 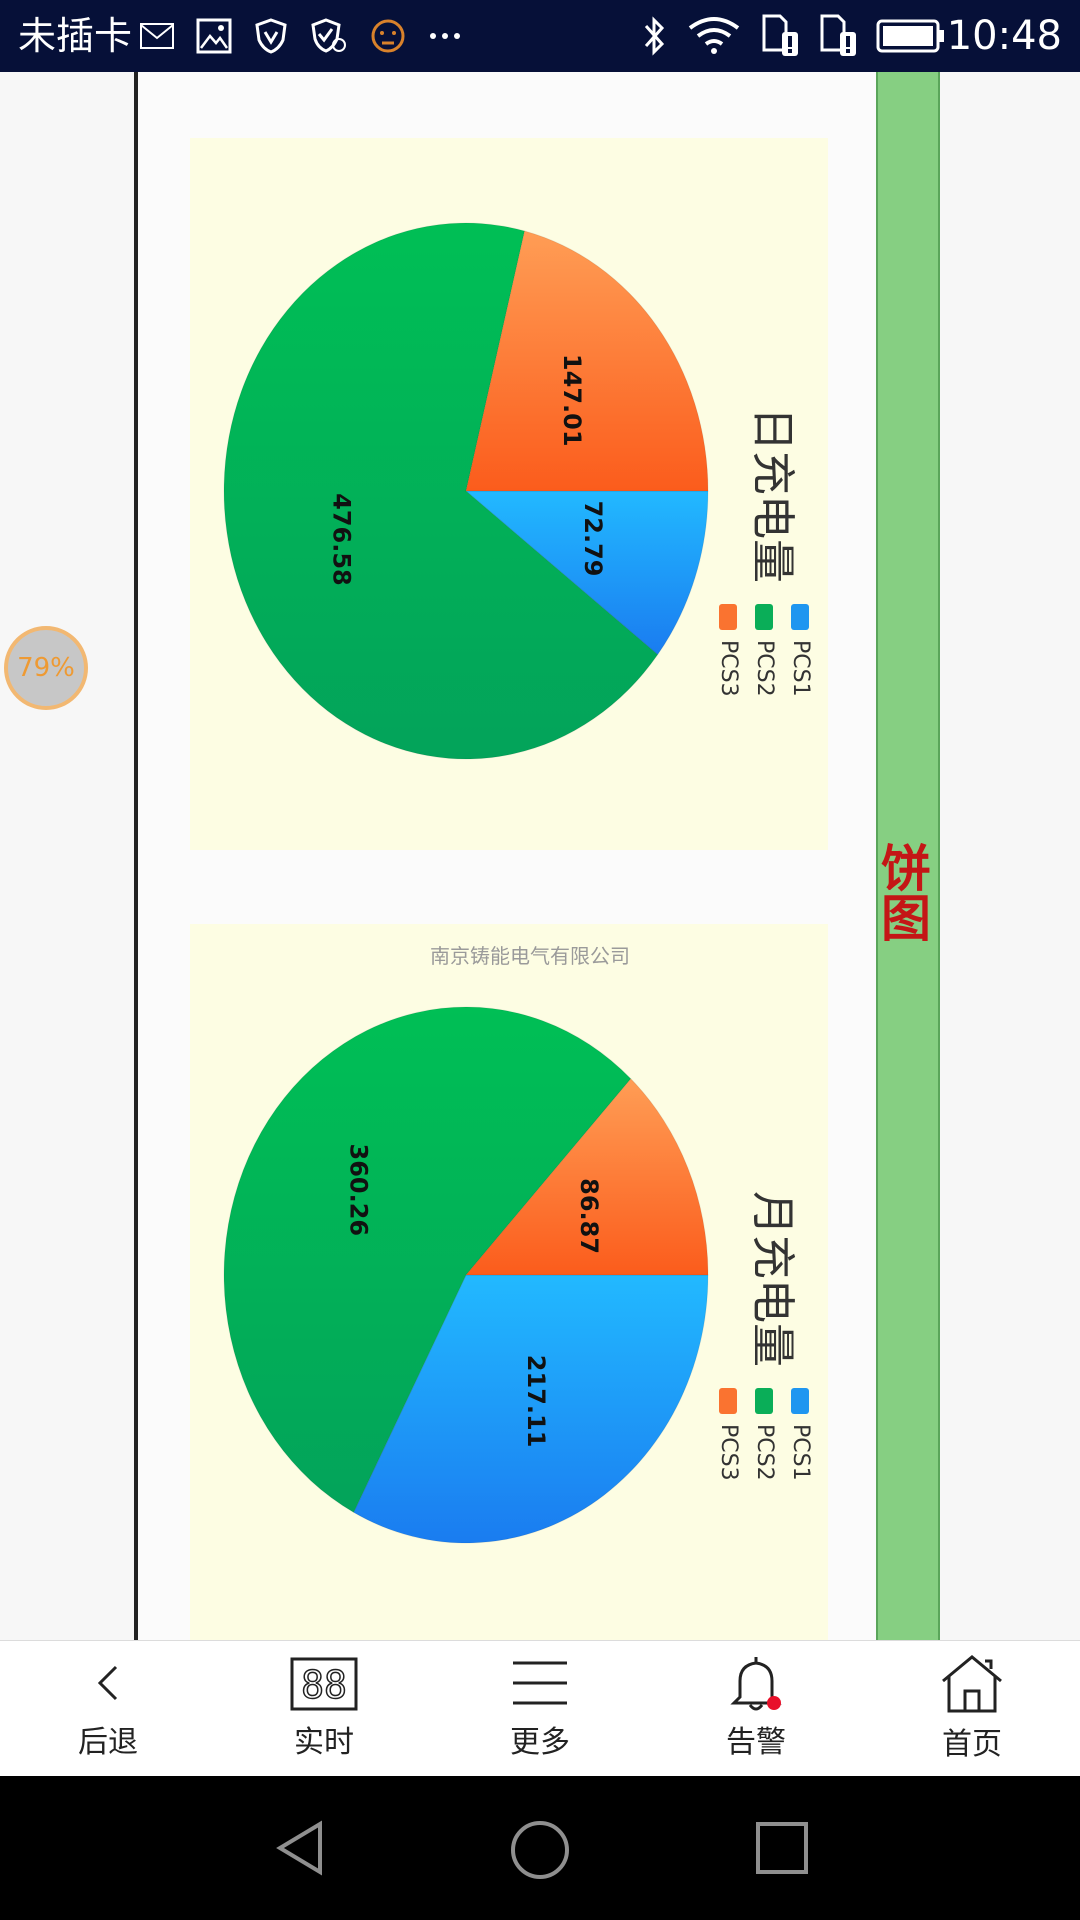 I want to click on nav-back-label: 后退, so click(x=108, y=1742).